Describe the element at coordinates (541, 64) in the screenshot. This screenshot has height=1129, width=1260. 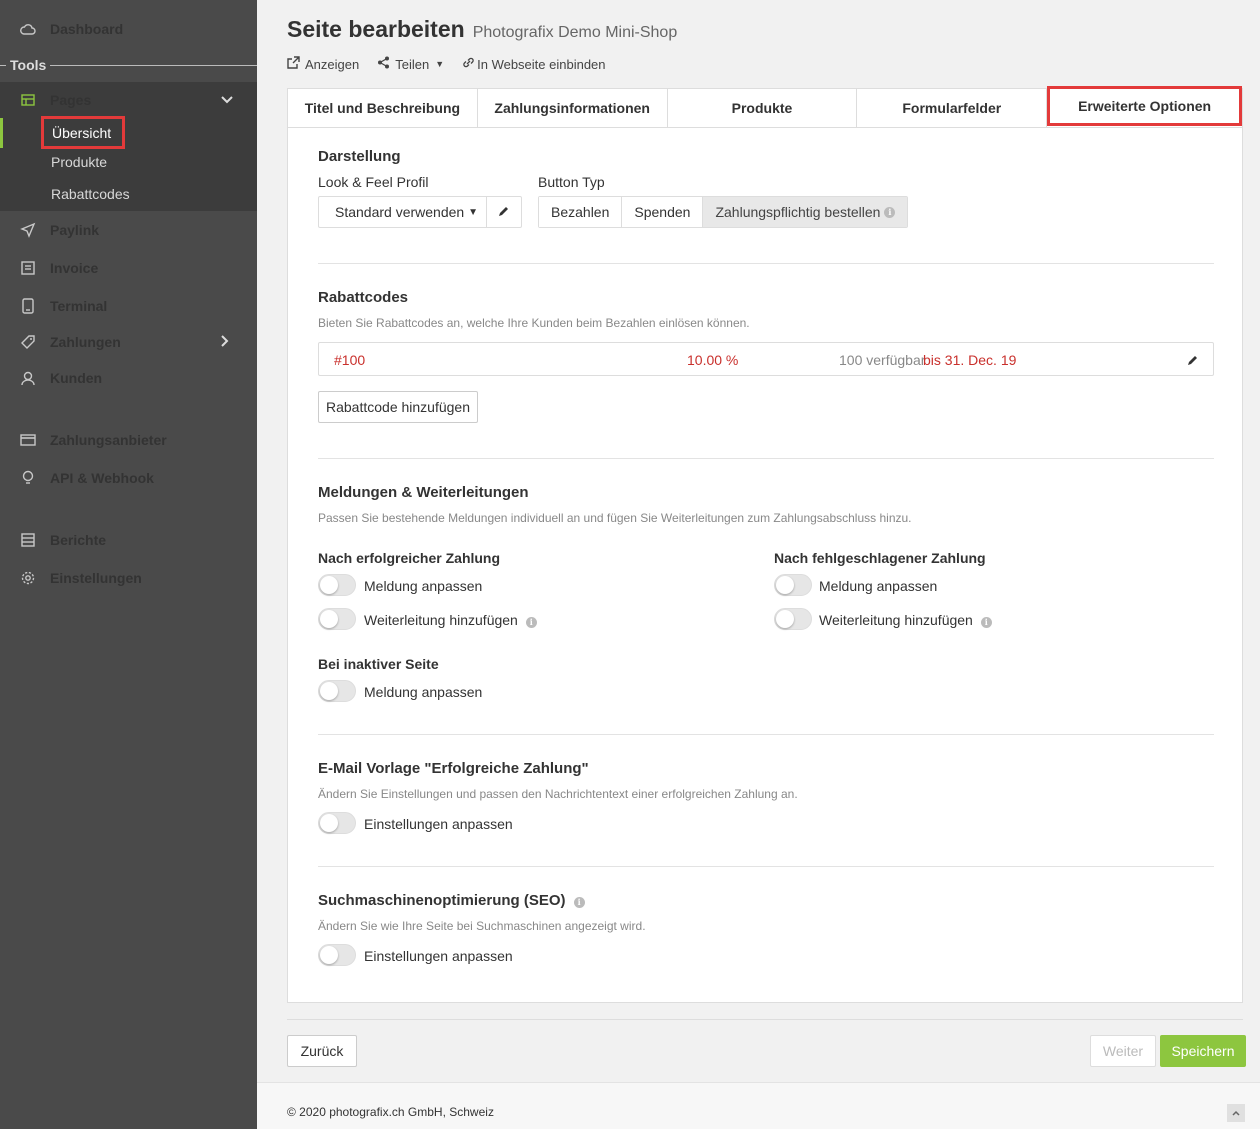
I see `einbinden-label: In Webseite einbinden` at that location.